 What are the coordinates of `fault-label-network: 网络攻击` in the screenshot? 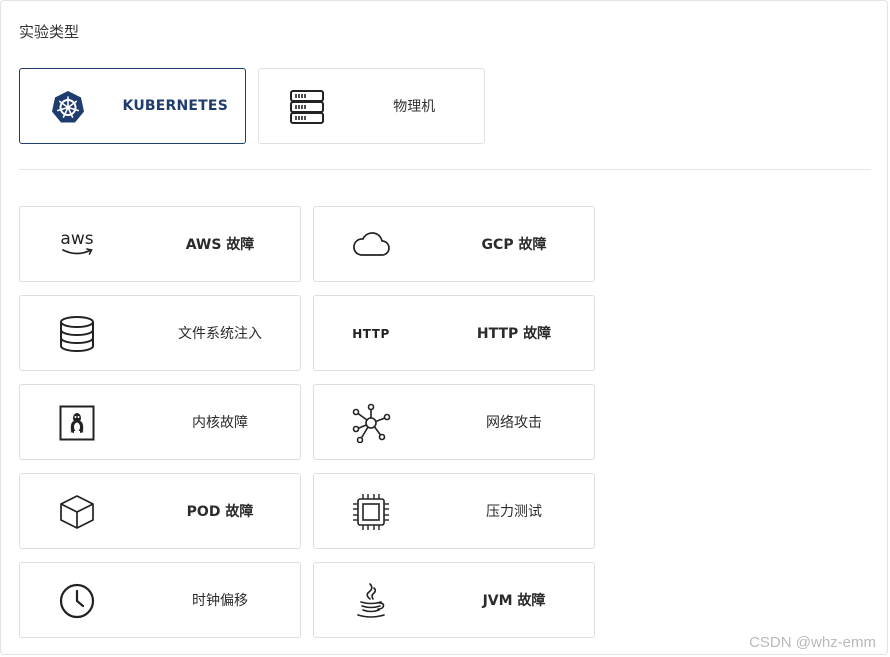 It's located at (514, 423).